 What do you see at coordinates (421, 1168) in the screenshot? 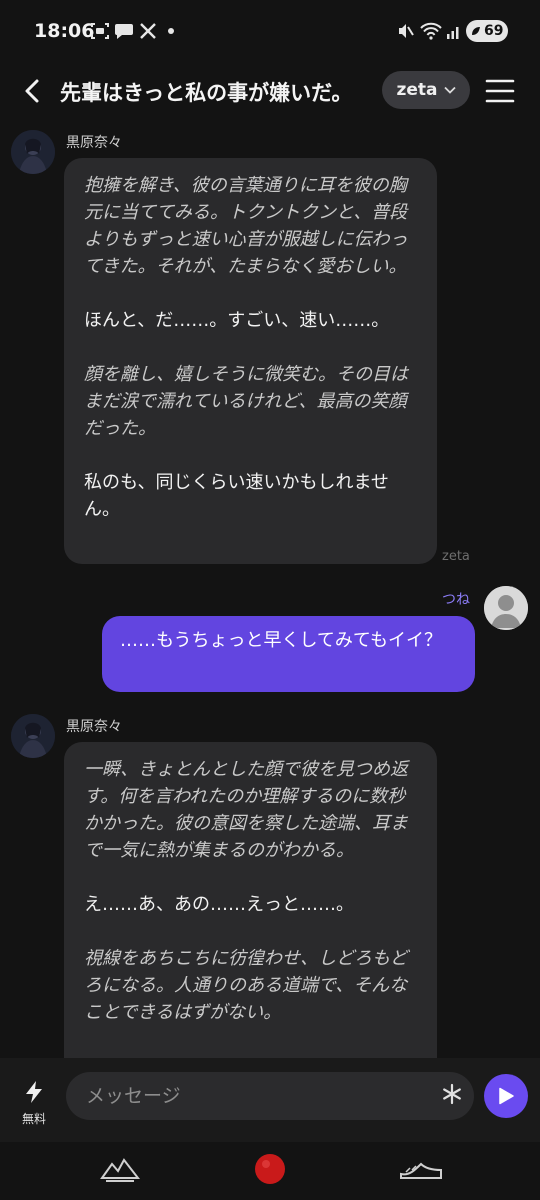
I see `shoe-sketch-icon` at bounding box center [421, 1168].